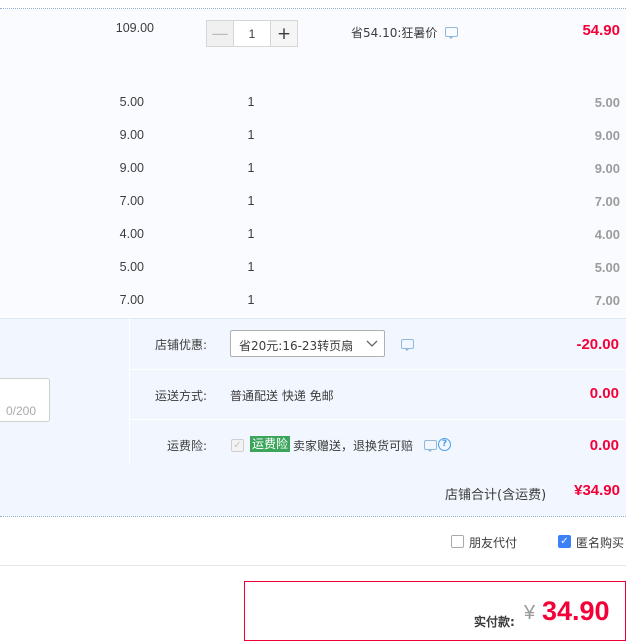 This screenshot has width=633, height=641. What do you see at coordinates (313, 565) in the screenshot?
I see `options-bottom-divider` at bounding box center [313, 565].